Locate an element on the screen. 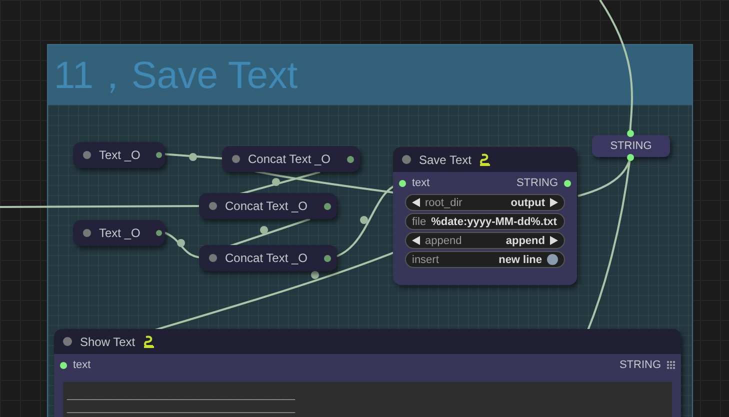  combo-widget: root_dir output is located at coordinates (485, 202).